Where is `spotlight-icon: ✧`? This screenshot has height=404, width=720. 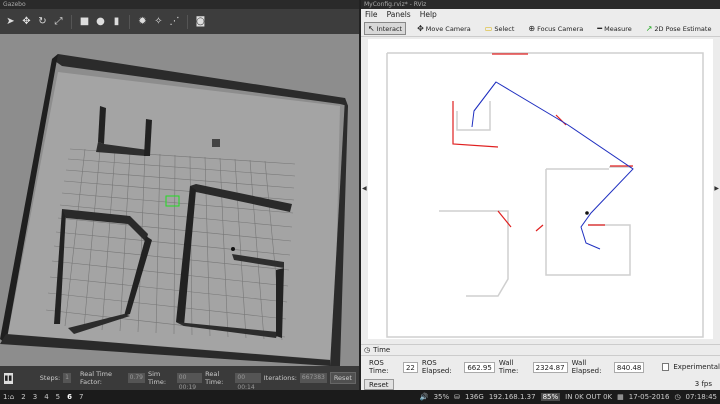
spotlight-icon: ✧ is located at coordinates (158, 21).